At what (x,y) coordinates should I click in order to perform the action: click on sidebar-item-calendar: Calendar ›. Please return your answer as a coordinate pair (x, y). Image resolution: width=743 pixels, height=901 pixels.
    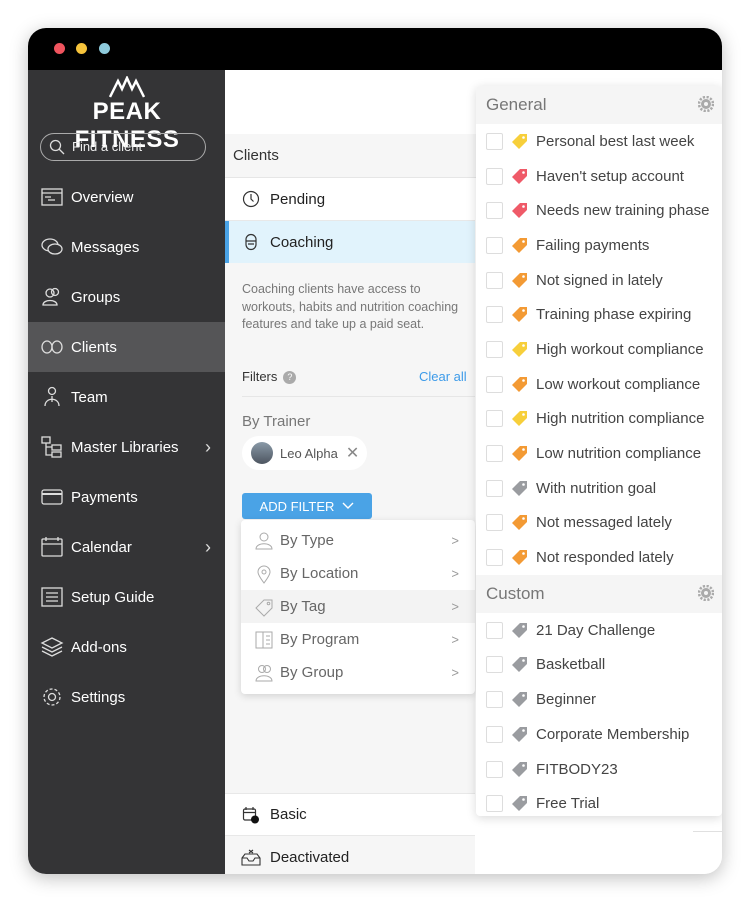
    Looking at the image, I should click on (126, 547).